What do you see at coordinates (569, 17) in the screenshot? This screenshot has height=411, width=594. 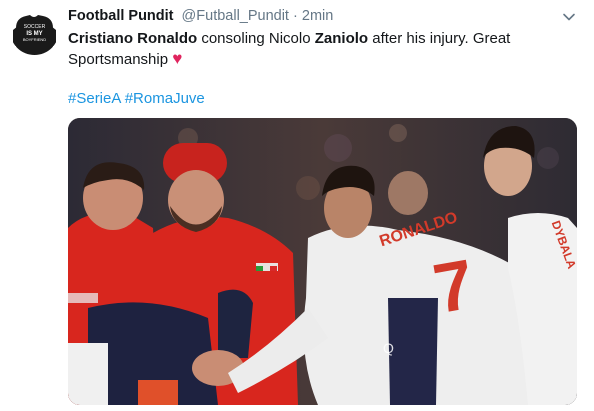 I see `chevron-down-icon` at bounding box center [569, 17].